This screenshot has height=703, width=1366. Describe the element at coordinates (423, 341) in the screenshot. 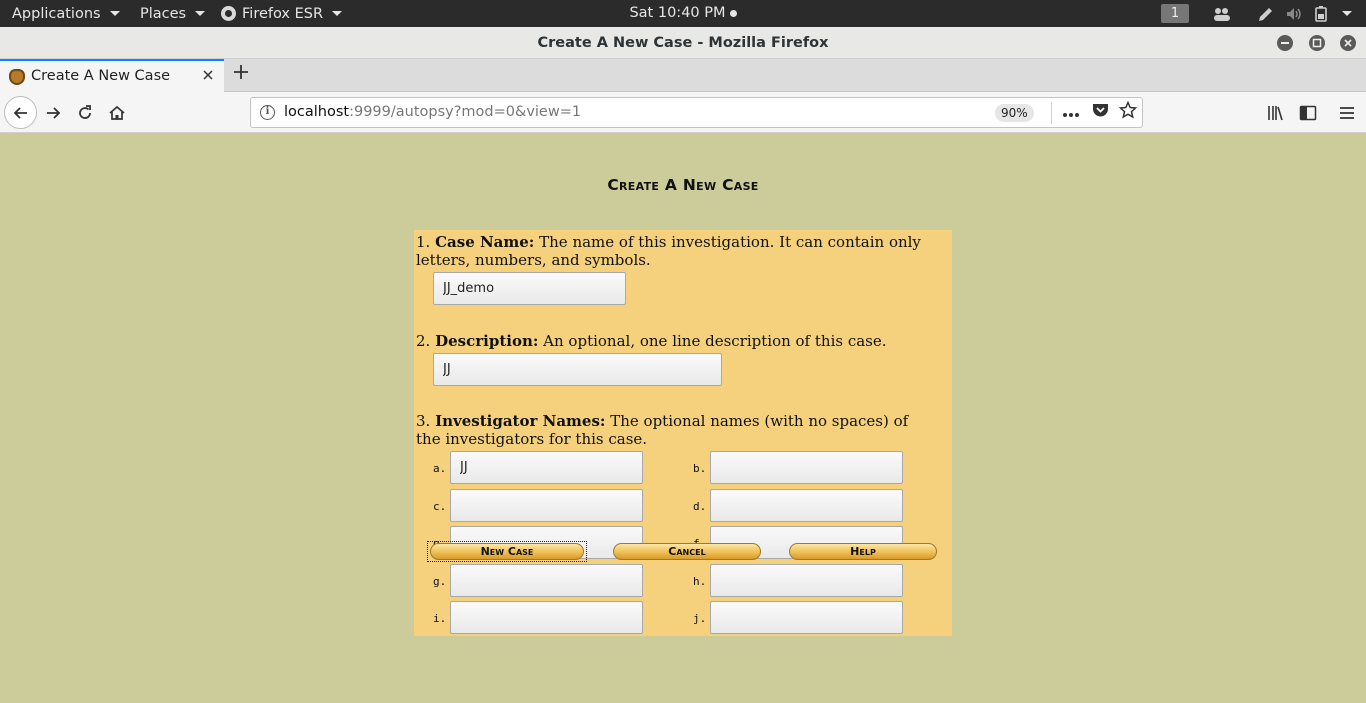

I see `description-number: 2.` at that location.